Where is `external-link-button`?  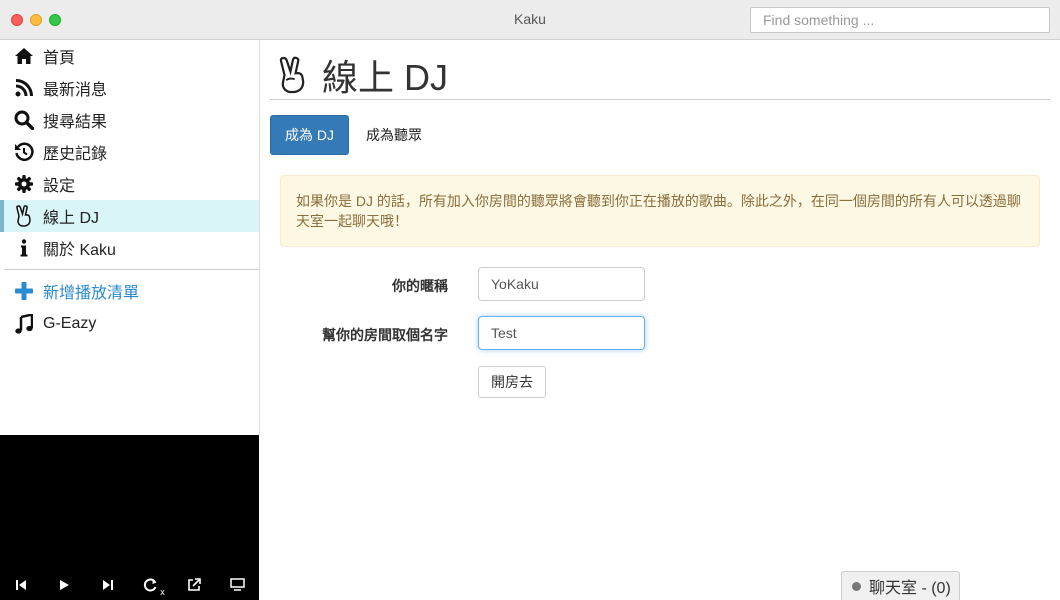
external-link-button is located at coordinates (194, 587).